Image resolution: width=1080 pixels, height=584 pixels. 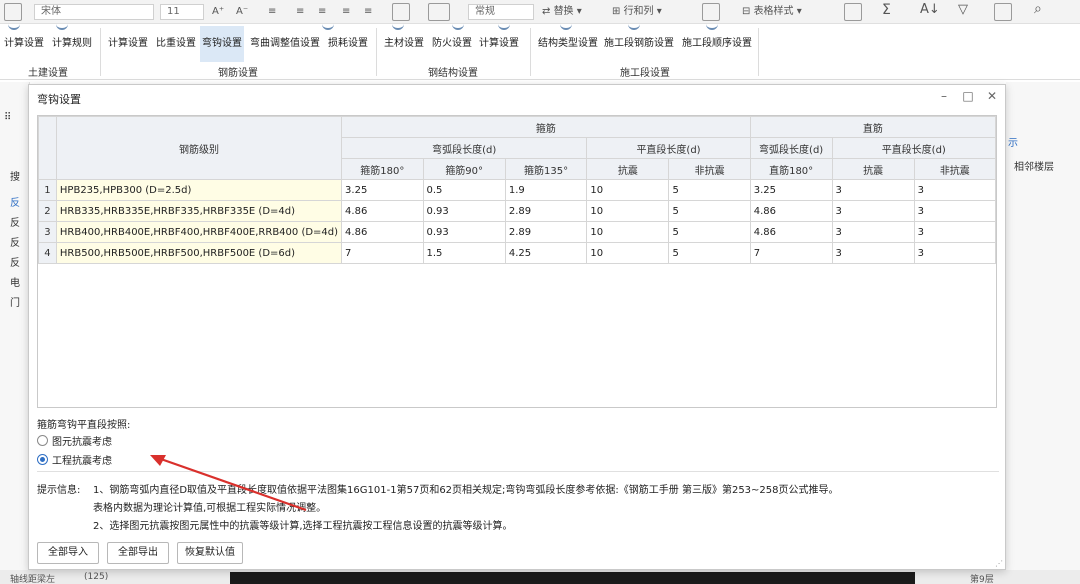 I want to click on radio-button, so click(x=42, y=440).